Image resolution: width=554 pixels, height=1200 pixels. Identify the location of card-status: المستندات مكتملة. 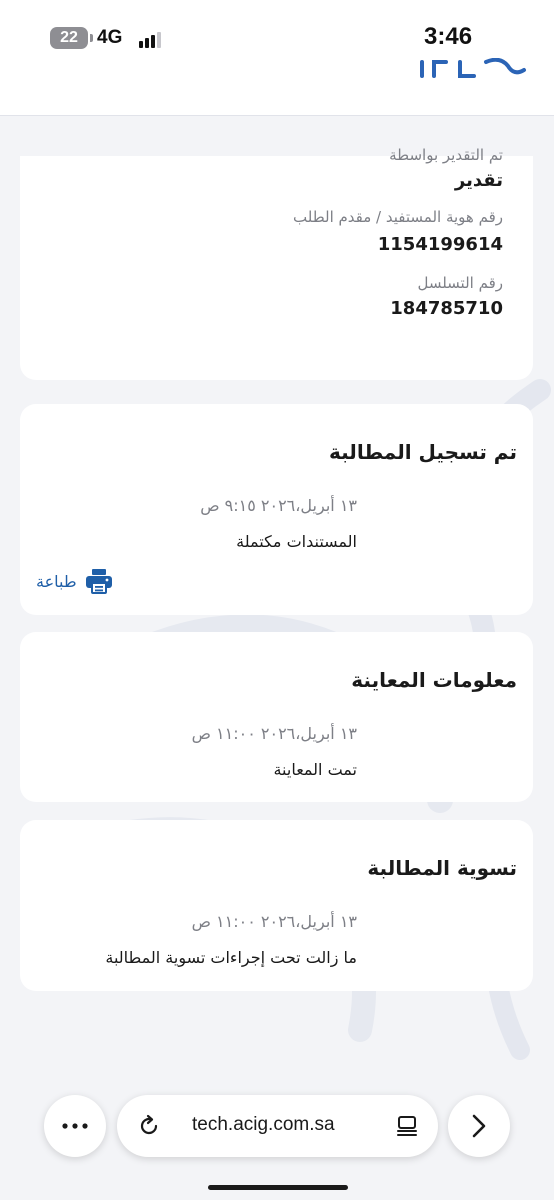
(296, 541).